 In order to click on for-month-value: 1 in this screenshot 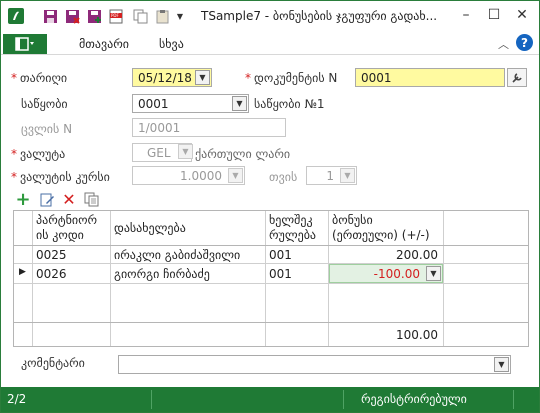, I will do `click(330, 176)`.